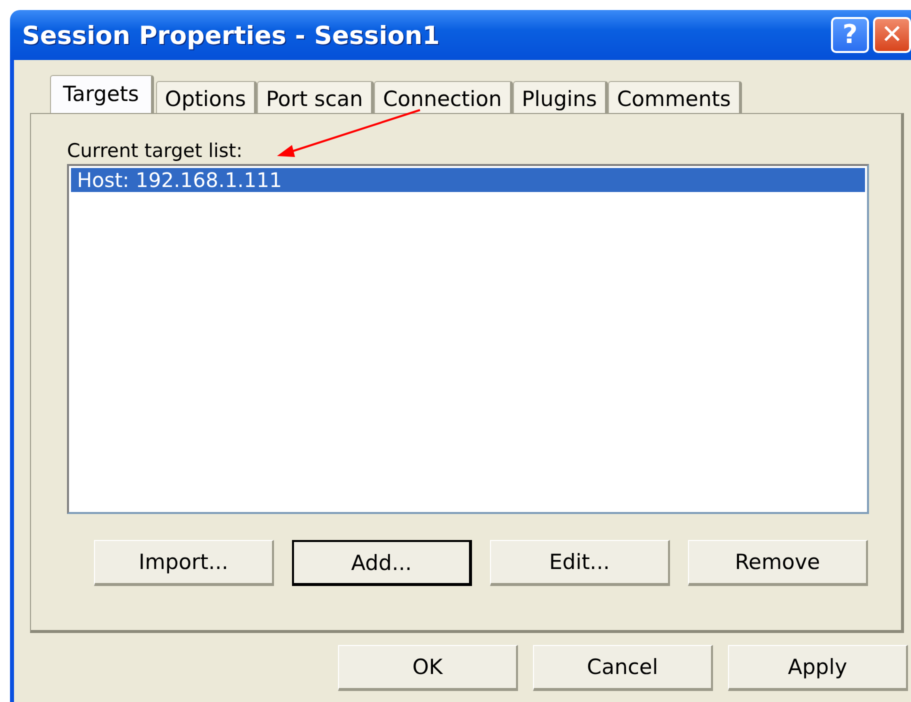 This screenshot has width=911, height=702. What do you see at coordinates (443, 97) in the screenshot?
I see `tab: Connection` at bounding box center [443, 97].